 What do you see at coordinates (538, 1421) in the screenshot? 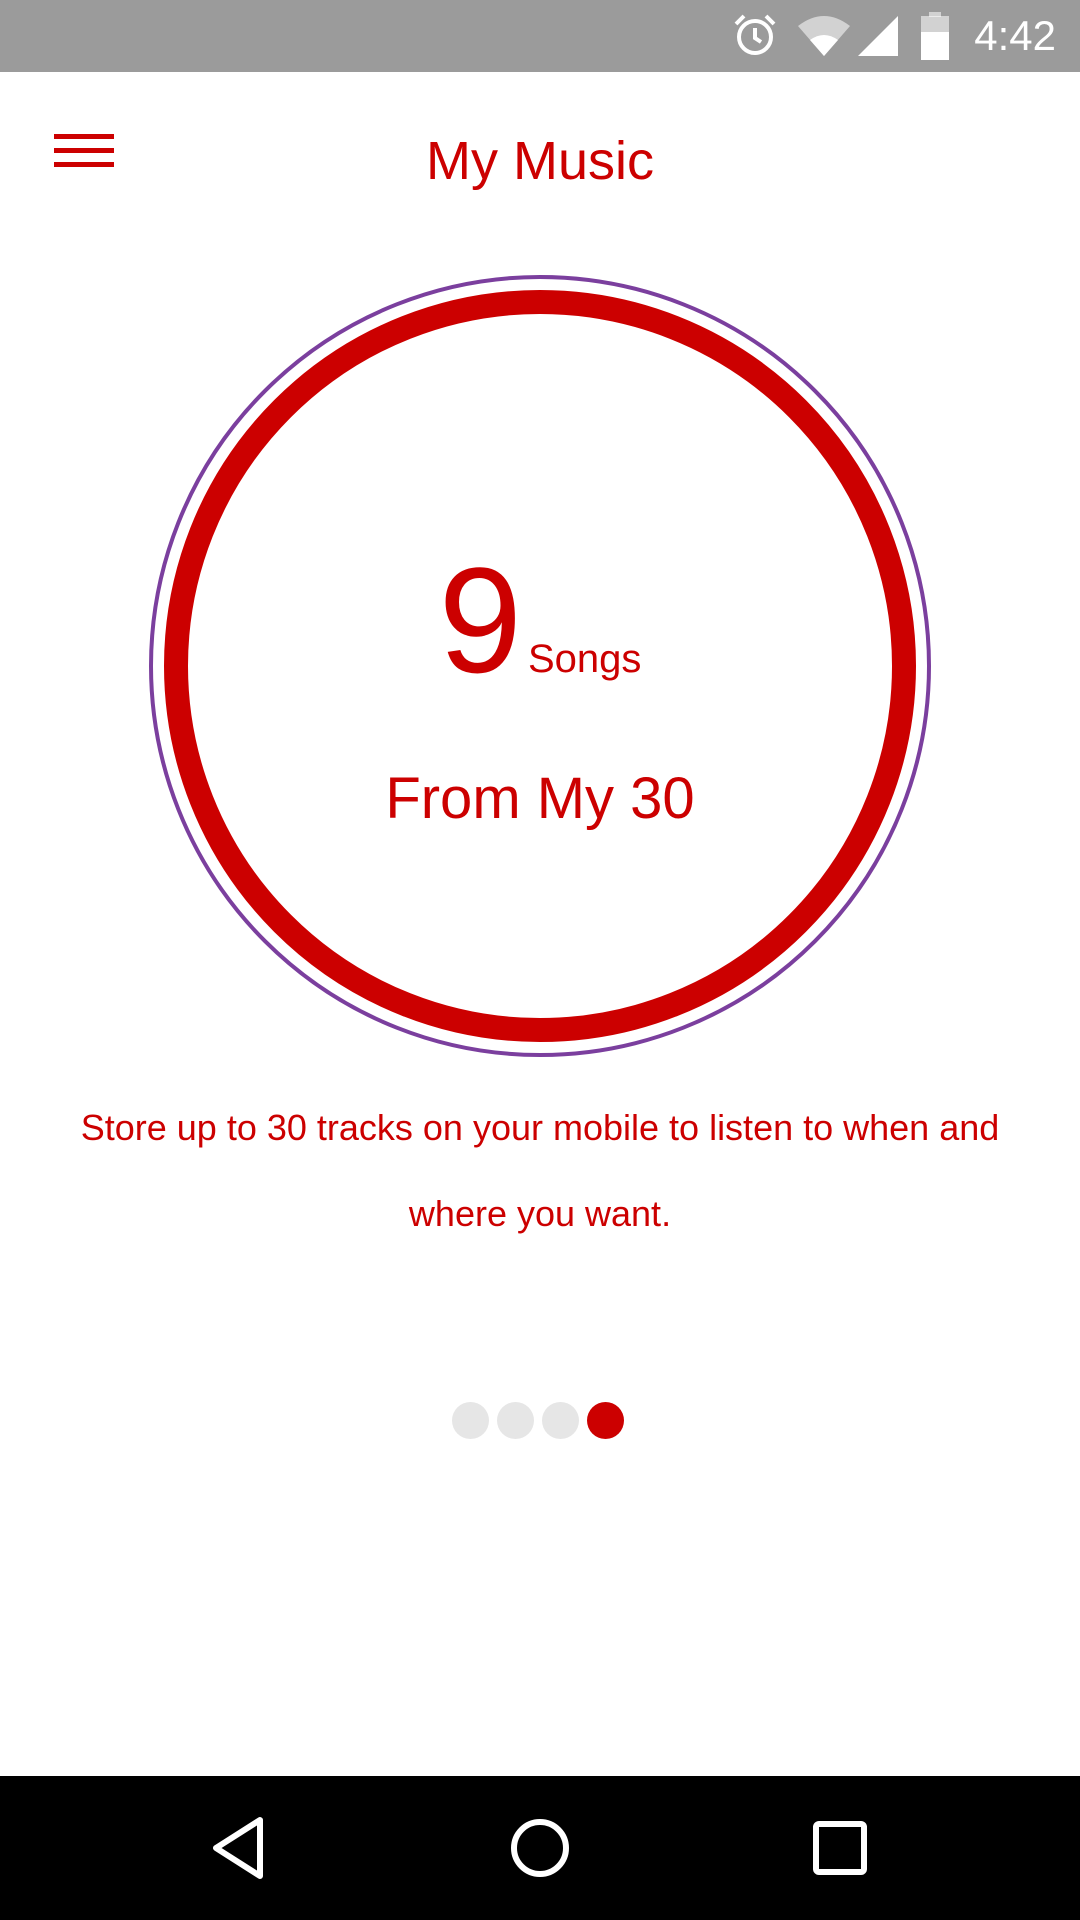
I see `page-indicator` at bounding box center [538, 1421].